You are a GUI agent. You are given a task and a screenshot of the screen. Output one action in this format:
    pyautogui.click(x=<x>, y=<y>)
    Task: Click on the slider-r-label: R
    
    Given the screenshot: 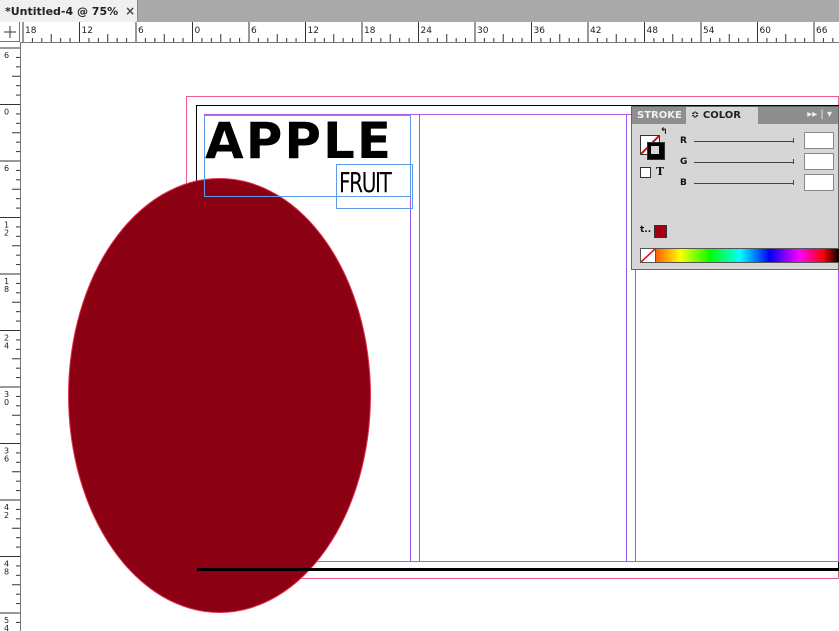 What is the action you would take?
    pyautogui.click(x=683, y=141)
    